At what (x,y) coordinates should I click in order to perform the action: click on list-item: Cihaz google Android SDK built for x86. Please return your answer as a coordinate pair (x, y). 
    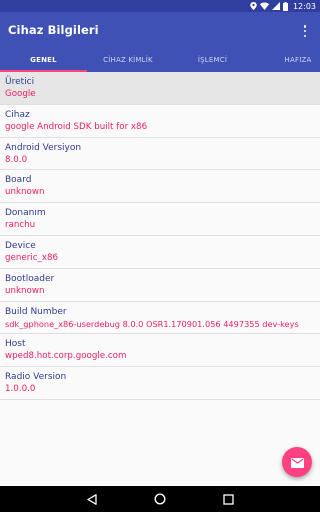
    Looking at the image, I should click on (160, 121).